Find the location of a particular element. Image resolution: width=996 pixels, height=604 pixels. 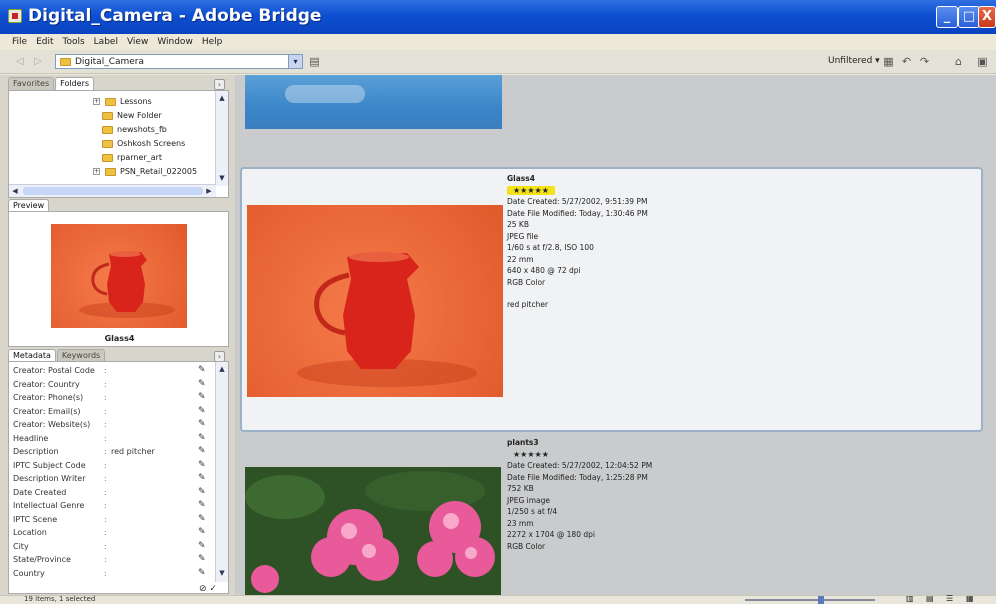

menu-tools: Tools is located at coordinates (74, 42).